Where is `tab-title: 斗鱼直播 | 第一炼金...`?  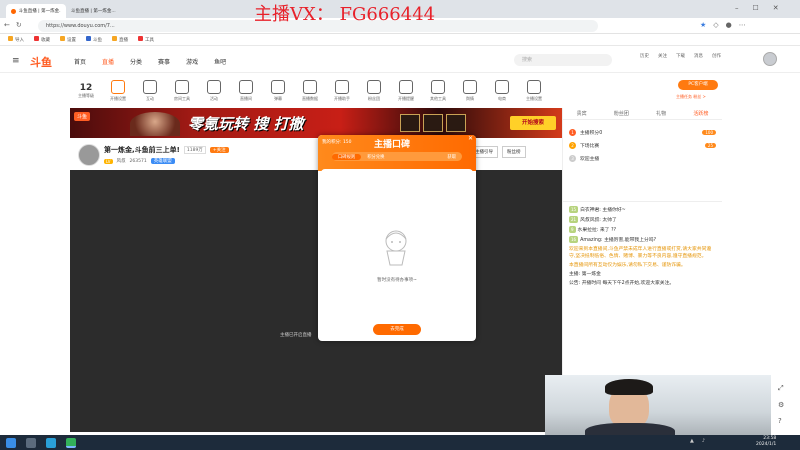
tab-title: 斗鱼直播 | 第一炼金... is located at coordinates (39, 11).